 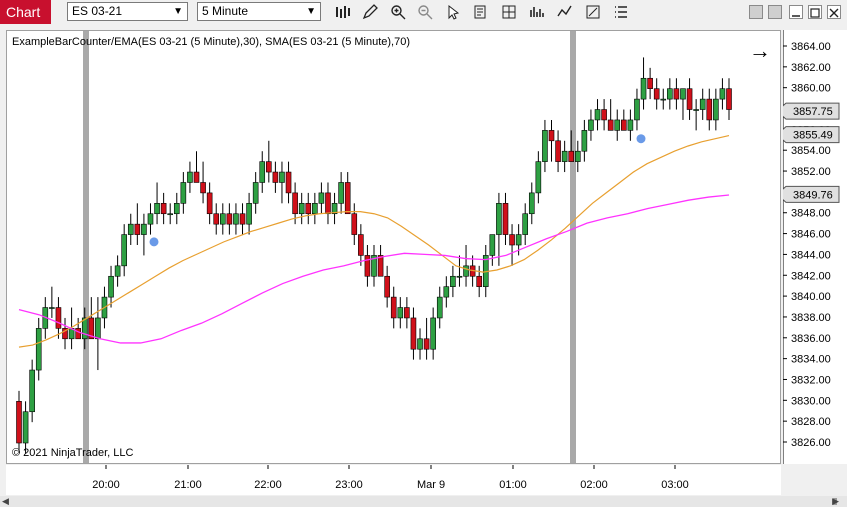 I want to click on drawing-tool-pencil-icon, so click(x=370, y=12).